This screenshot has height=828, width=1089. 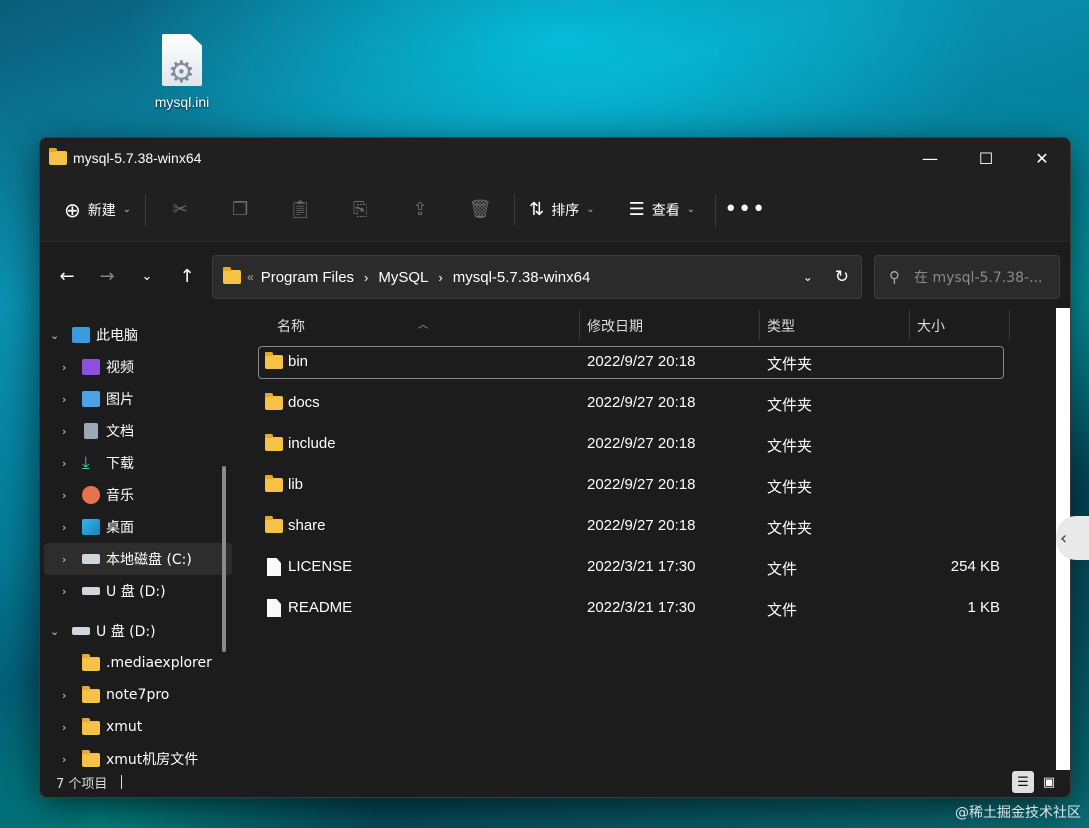 What do you see at coordinates (658, 608) in the screenshot?
I see `file-row-readme: README 2022/3/21 17:30 文件 1 KB` at bounding box center [658, 608].